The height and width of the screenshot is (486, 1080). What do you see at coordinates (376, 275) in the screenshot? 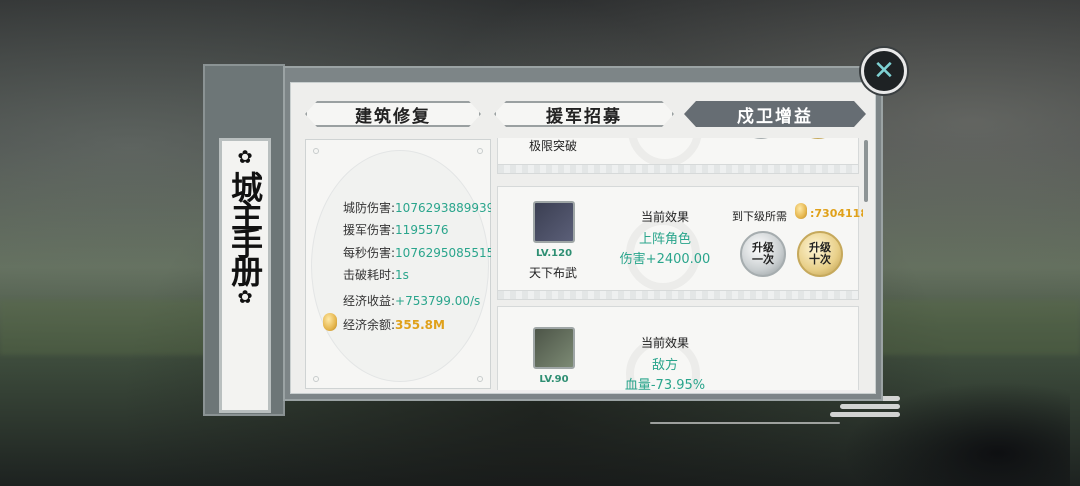
I see `stat-break-time: 击破耗时:1s` at bounding box center [376, 275].